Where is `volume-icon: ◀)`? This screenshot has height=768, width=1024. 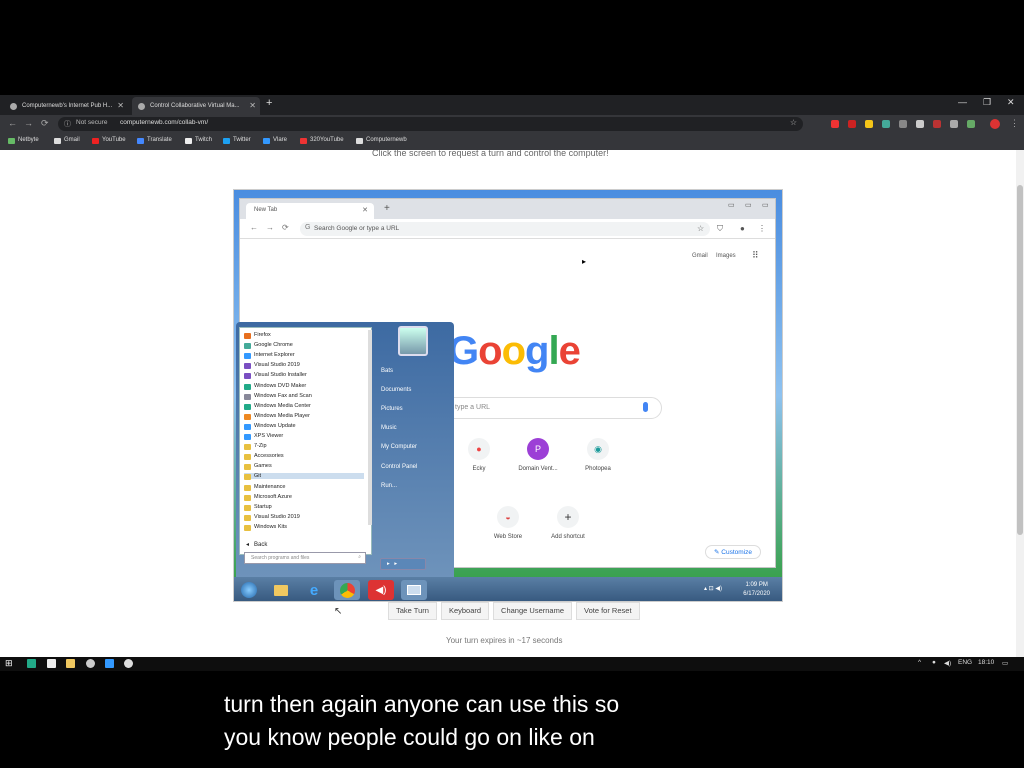 volume-icon: ◀) is located at coordinates (947, 663).